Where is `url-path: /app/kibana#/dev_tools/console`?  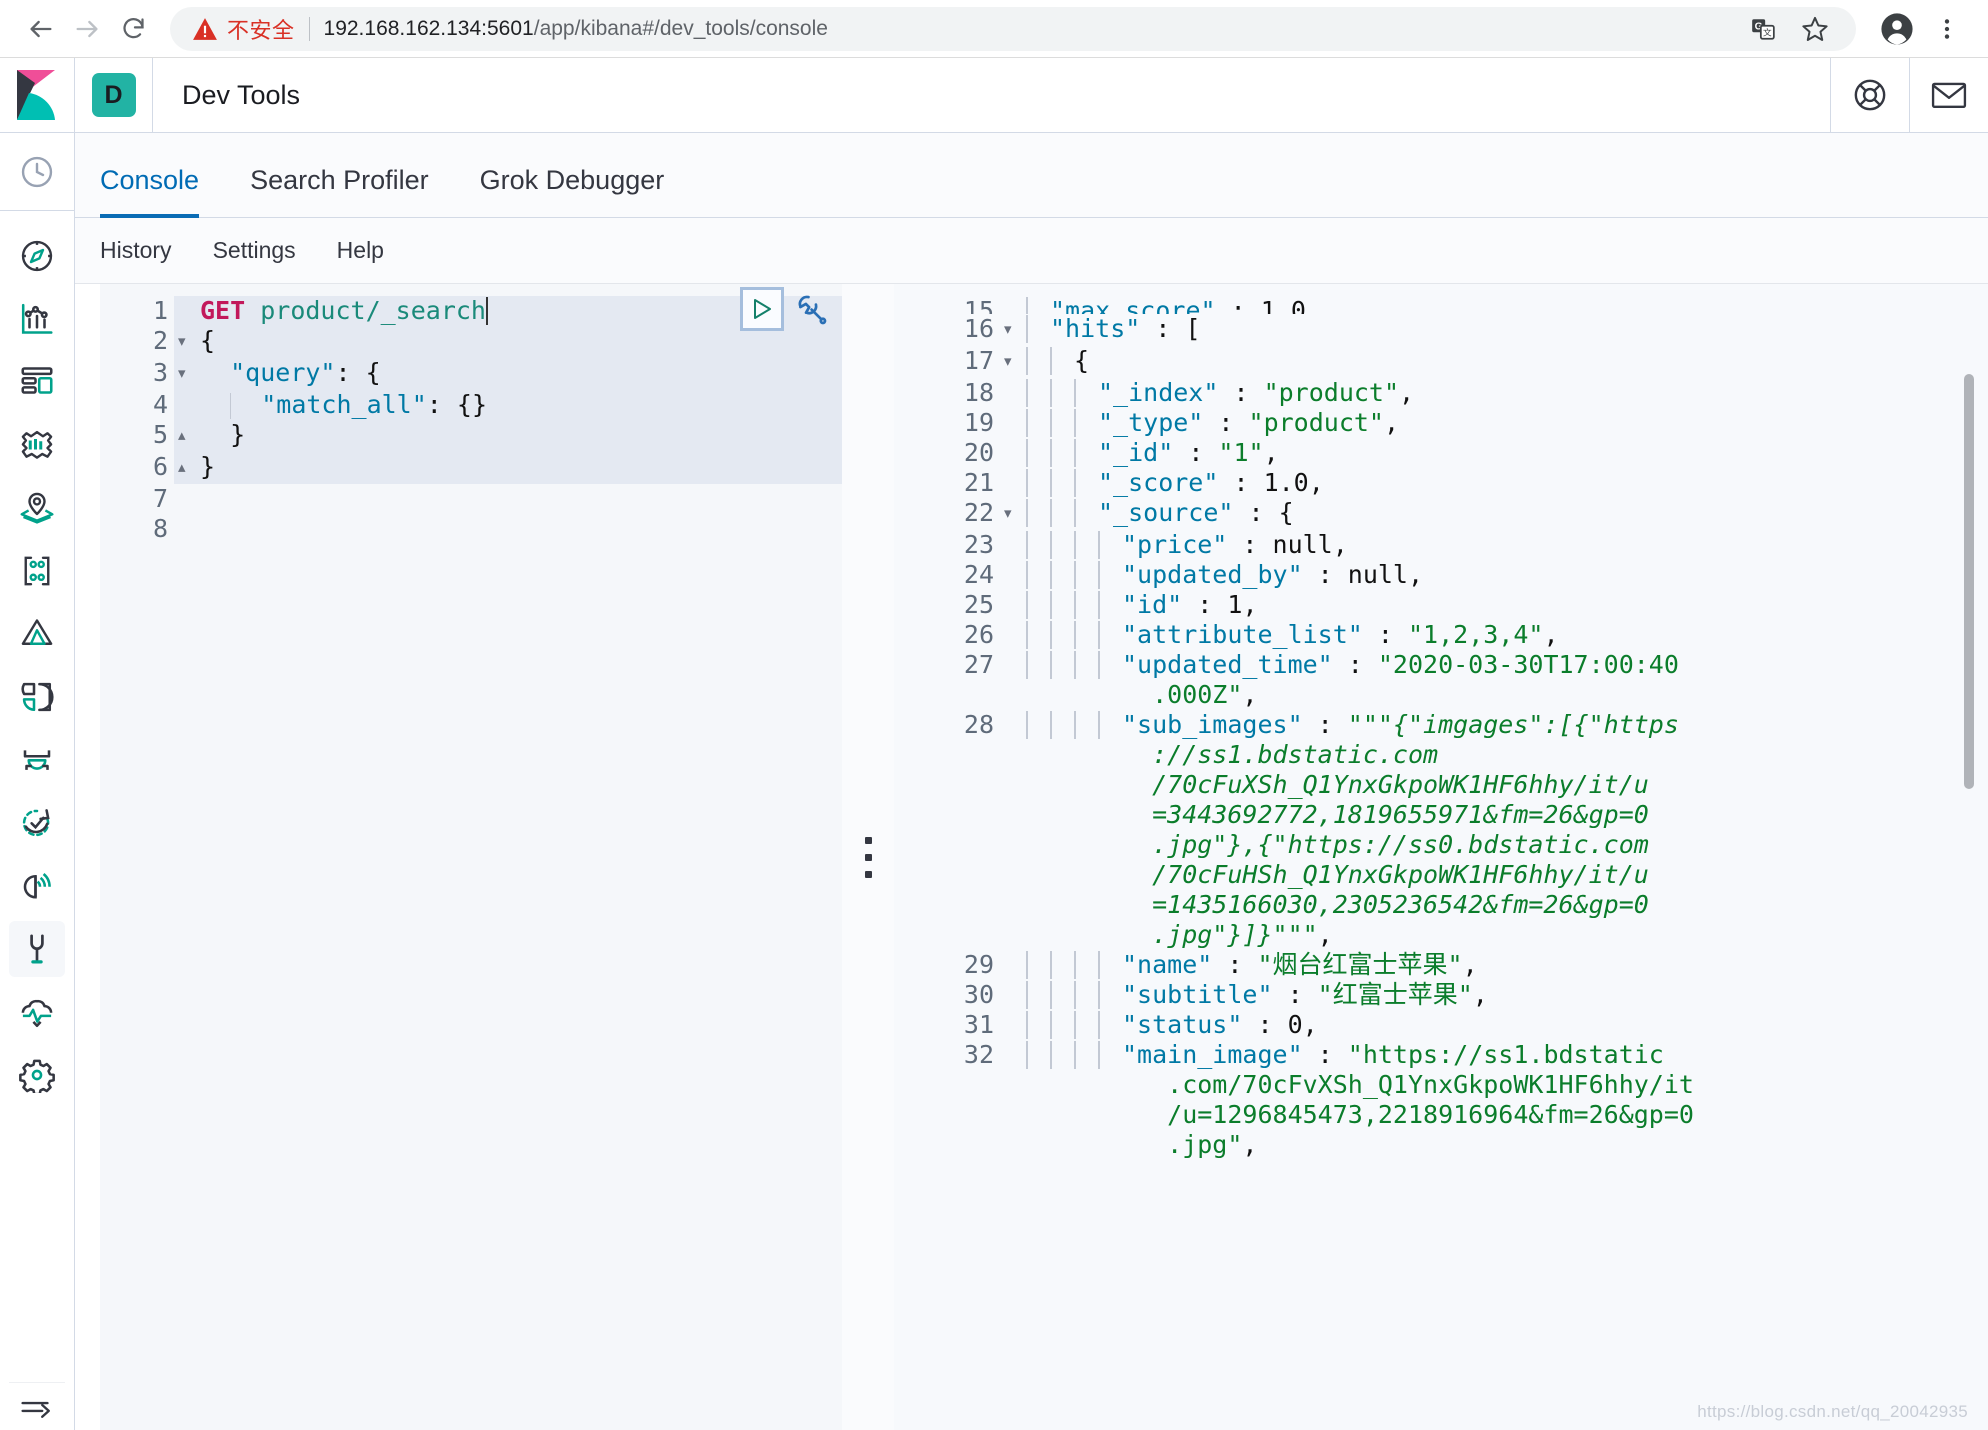 url-path: /app/kibana#/dev_tools/console is located at coordinates (680, 28).